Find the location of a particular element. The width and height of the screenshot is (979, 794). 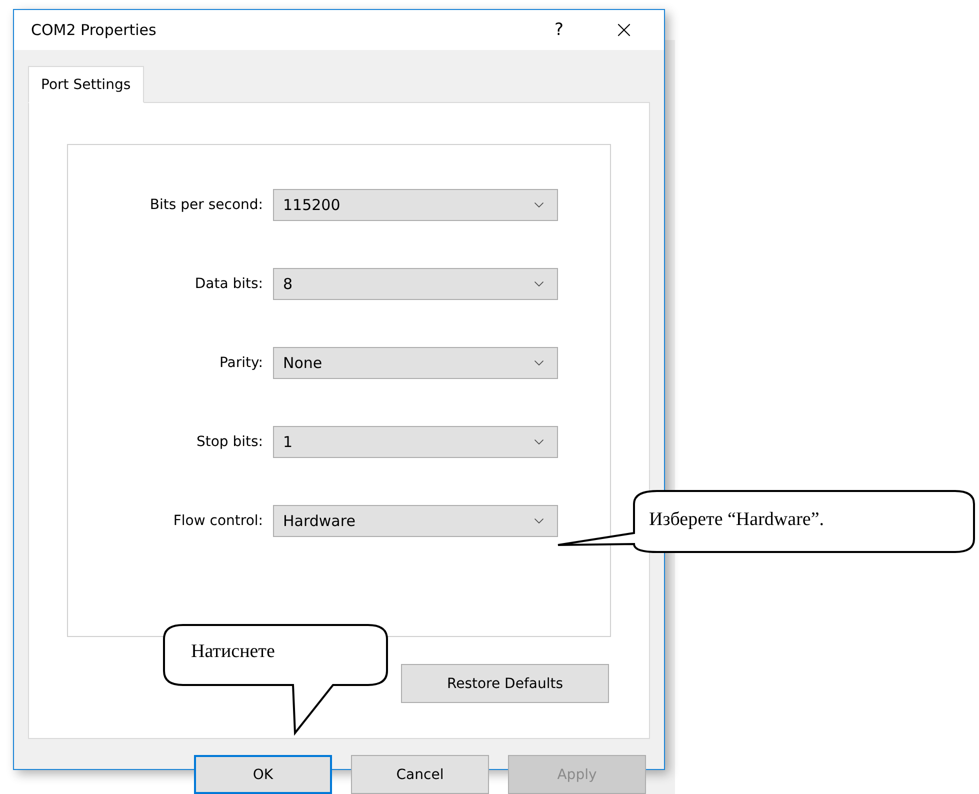

dialog-button: OK is located at coordinates (263, 774).